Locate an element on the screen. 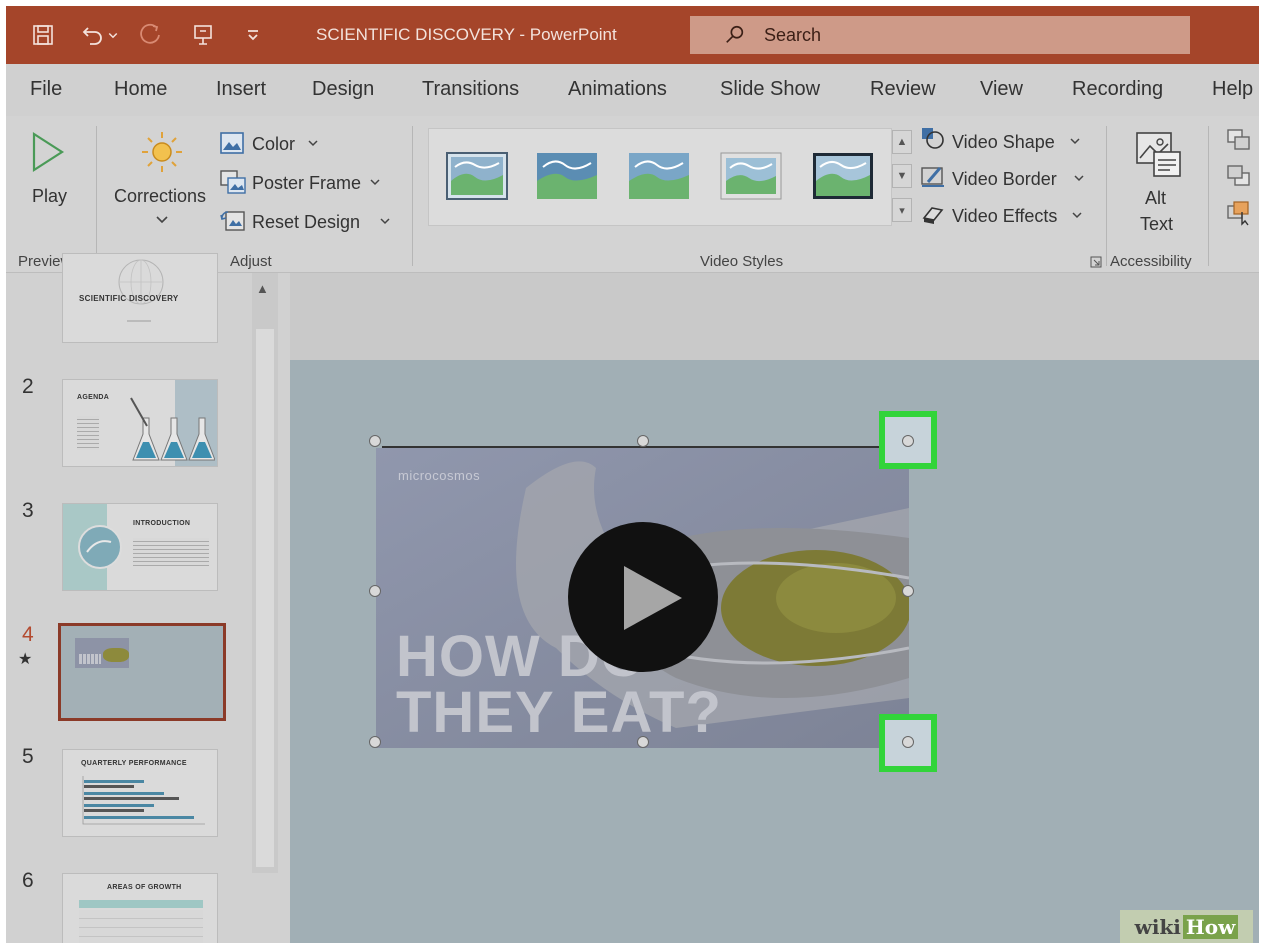 This screenshot has width=1268, height=943. wikihow-watermark: wiki How is located at coordinates (1186, 926).